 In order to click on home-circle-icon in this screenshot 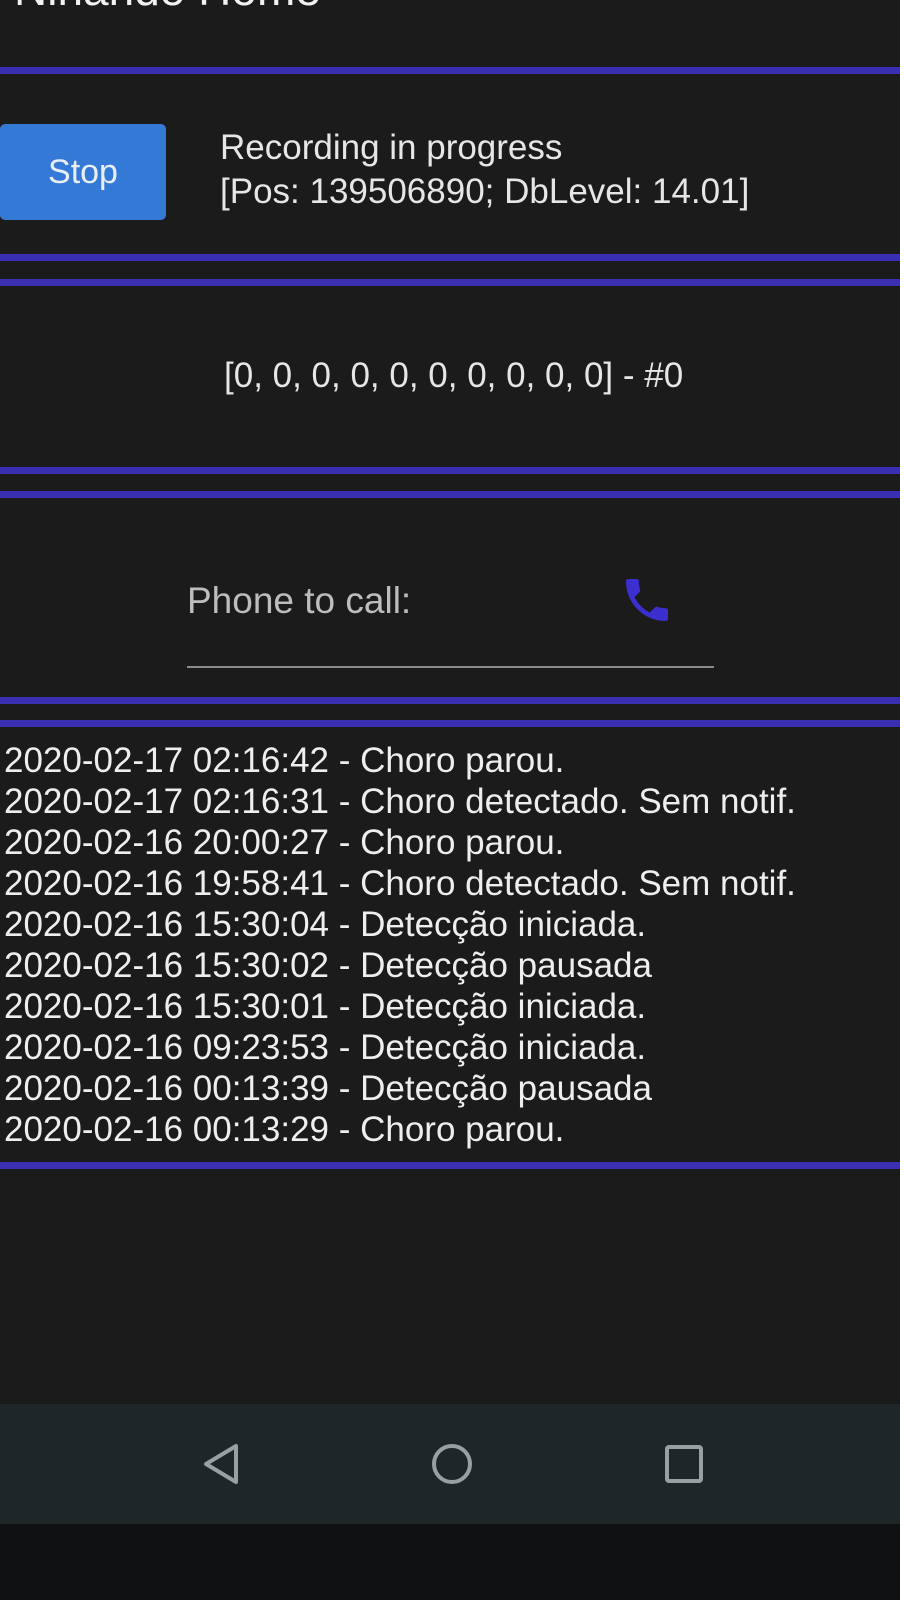, I will do `click(452, 1464)`.